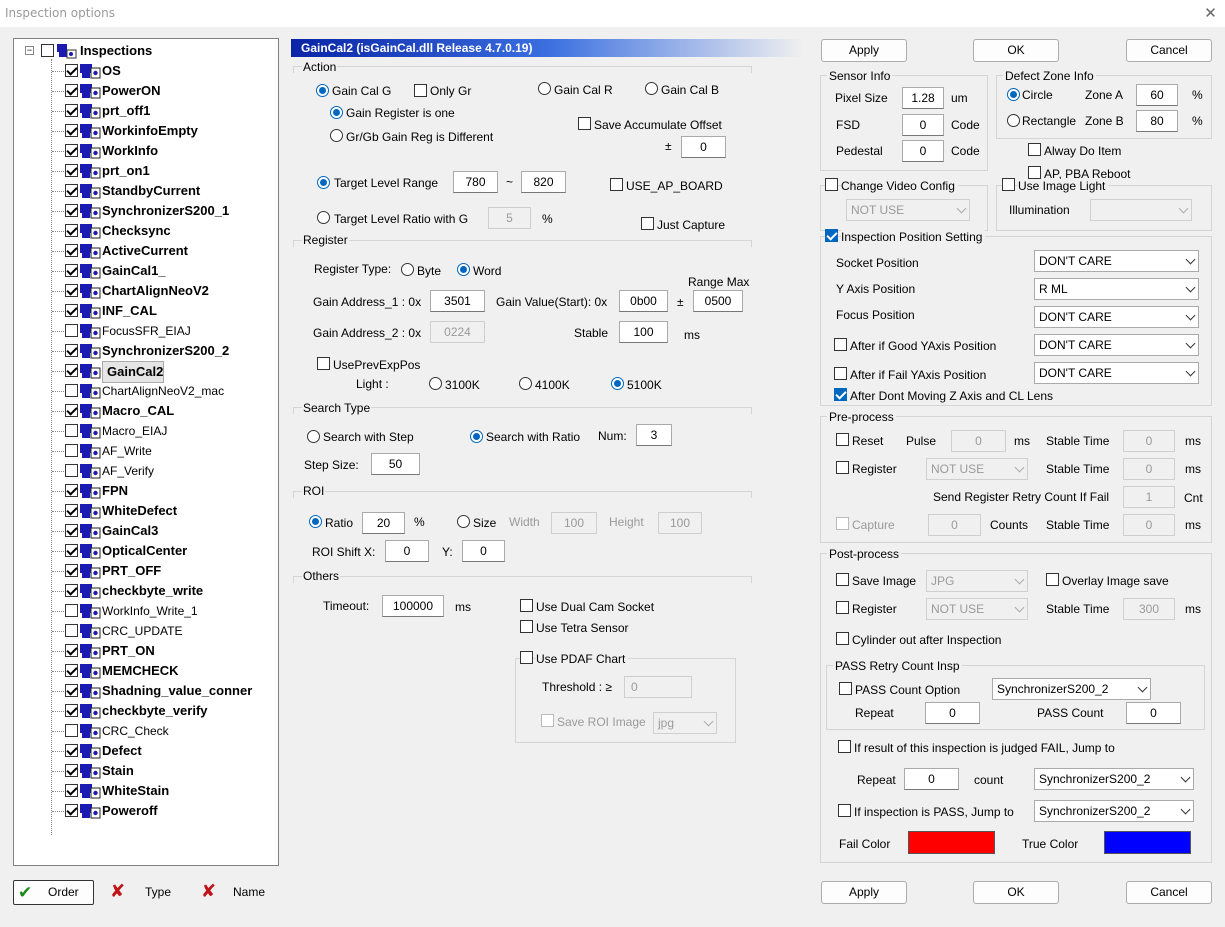 The height and width of the screenshot is (927, 1225). What do you see at coordinates (463, 521) in the screenshot?
I see `size-radio` at bounding box center [463, 521].